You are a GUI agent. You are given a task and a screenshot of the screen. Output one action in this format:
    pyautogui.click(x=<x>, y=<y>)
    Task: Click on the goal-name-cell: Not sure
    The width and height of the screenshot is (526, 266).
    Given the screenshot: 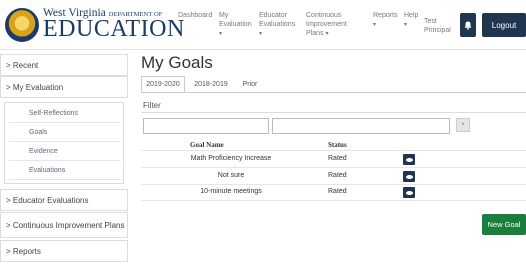 What is the action you would take?
    pyautogui.click(x=231, y=175)
    